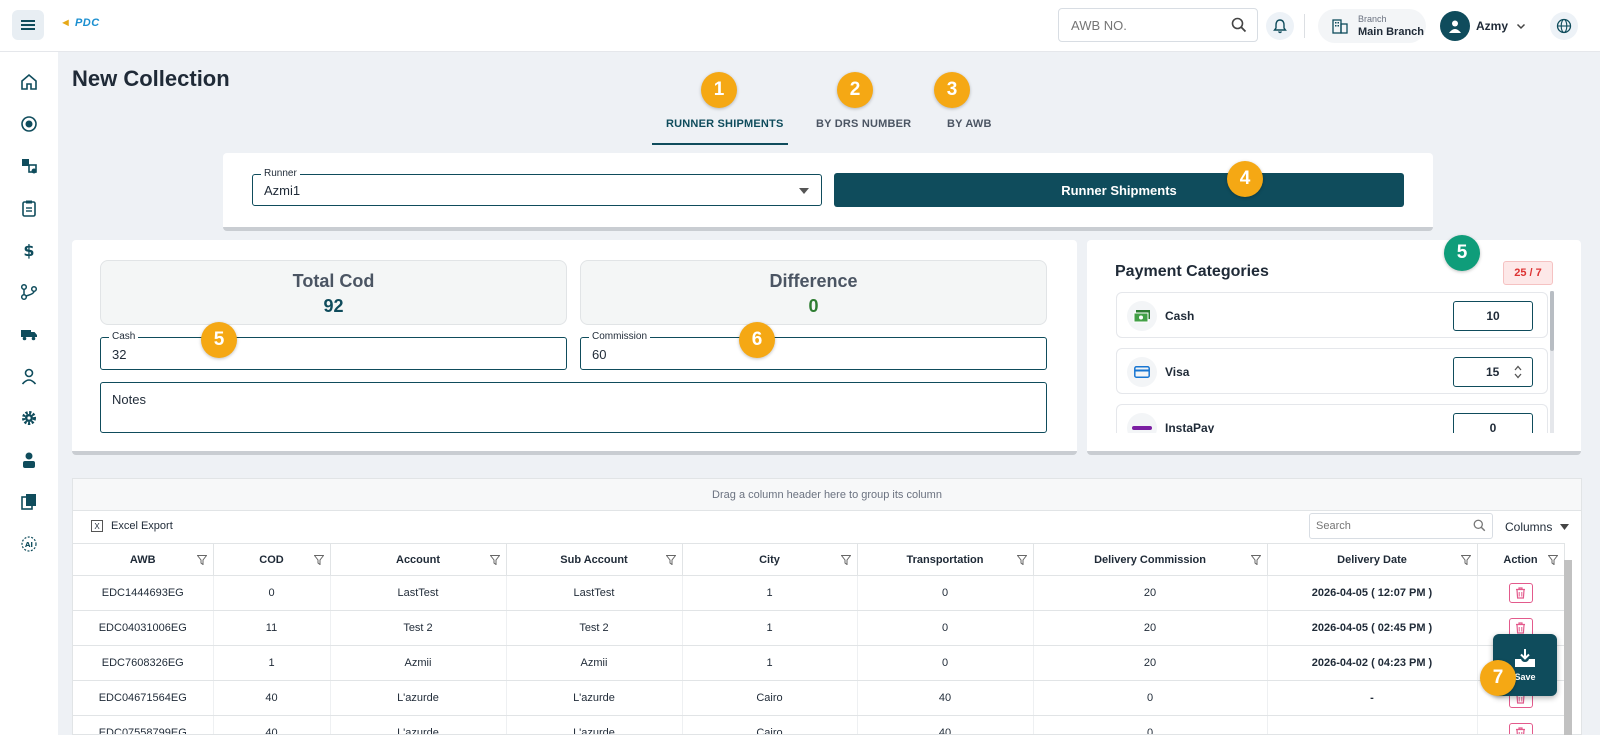  What do you see at coordinates (29, 334) in the screenshot?
I see `truck-icon` at bounding box center [29, 334].